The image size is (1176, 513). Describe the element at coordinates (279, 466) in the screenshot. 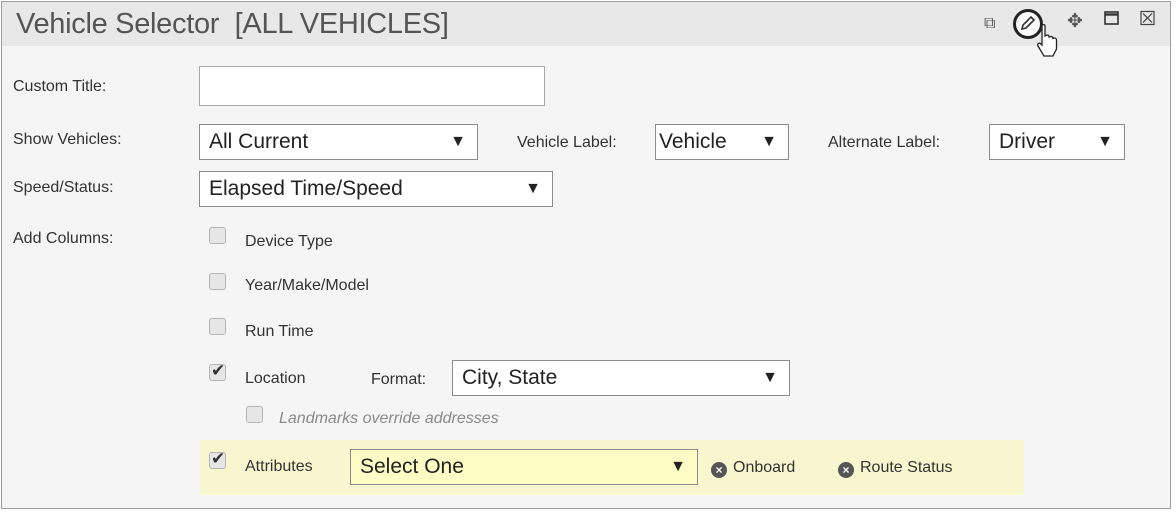

I see `attributes-label: Attributes` at that location.